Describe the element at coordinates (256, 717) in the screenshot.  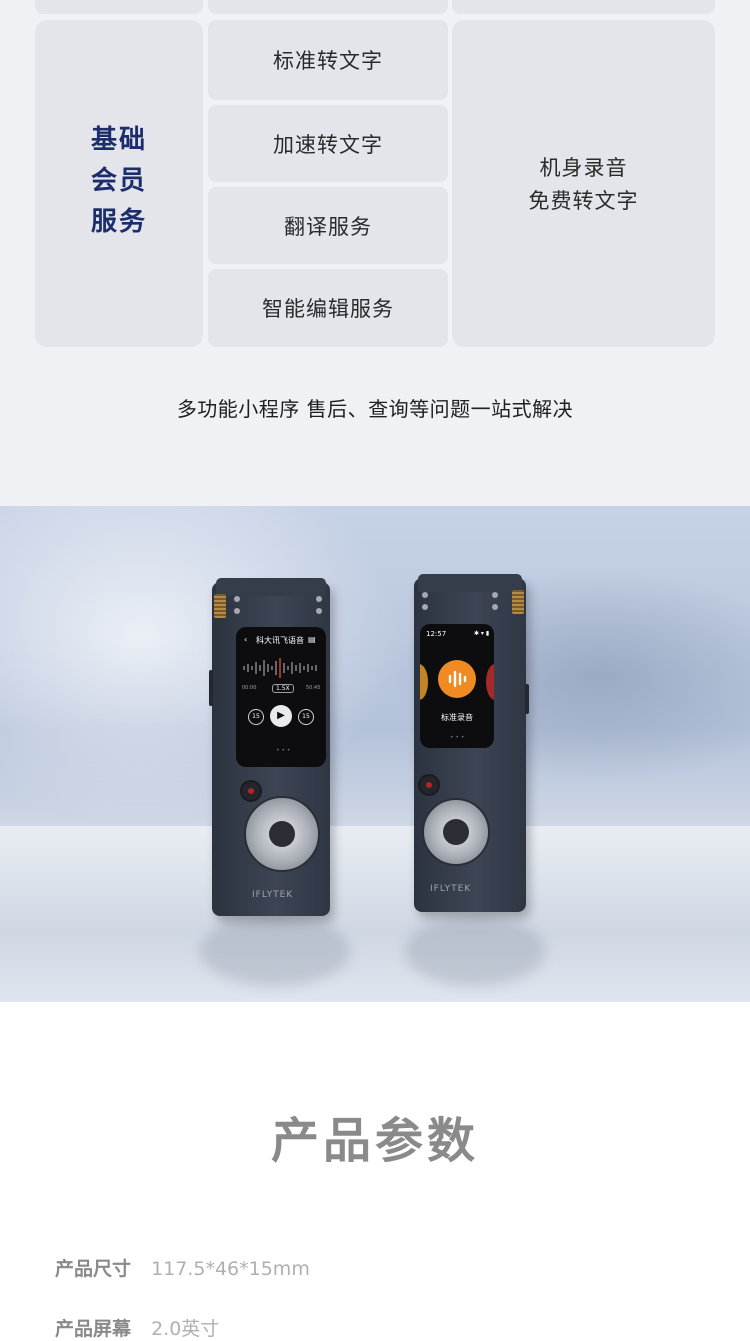
I see `skip-back-icon: 15` at that location.